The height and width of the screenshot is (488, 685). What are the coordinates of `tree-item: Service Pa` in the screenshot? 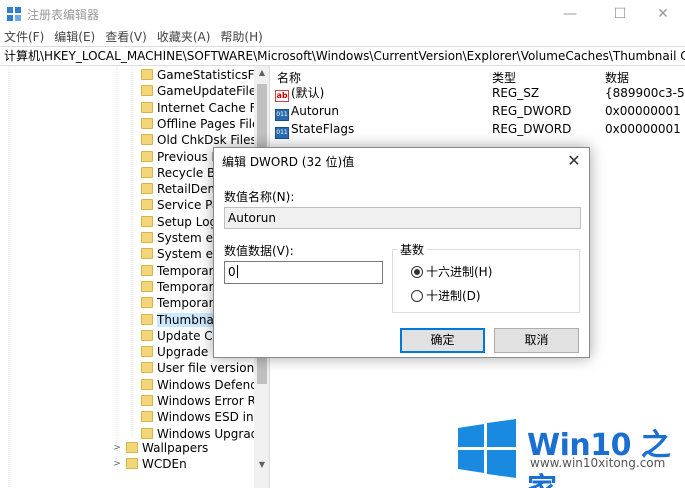 It's located at (180, 205).